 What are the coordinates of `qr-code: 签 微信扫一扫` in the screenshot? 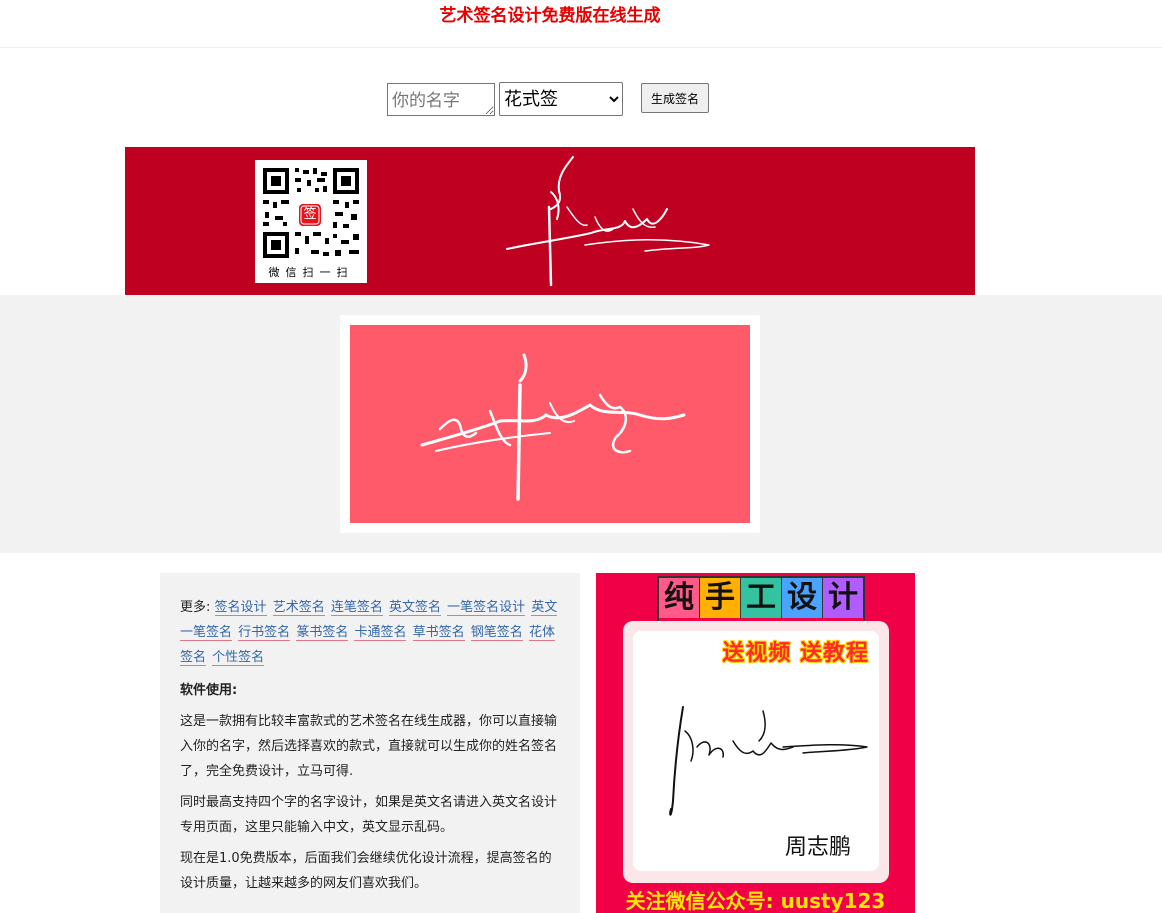 It's located at (311, 221).